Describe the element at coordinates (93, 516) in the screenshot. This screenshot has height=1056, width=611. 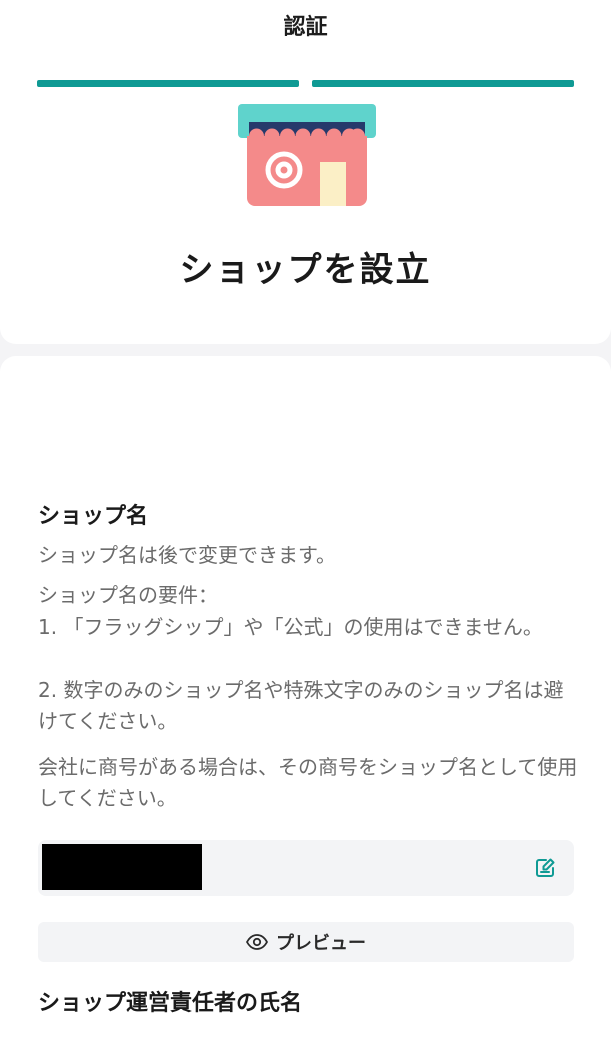
I see `shop-name-label: ショップ名` at that location.